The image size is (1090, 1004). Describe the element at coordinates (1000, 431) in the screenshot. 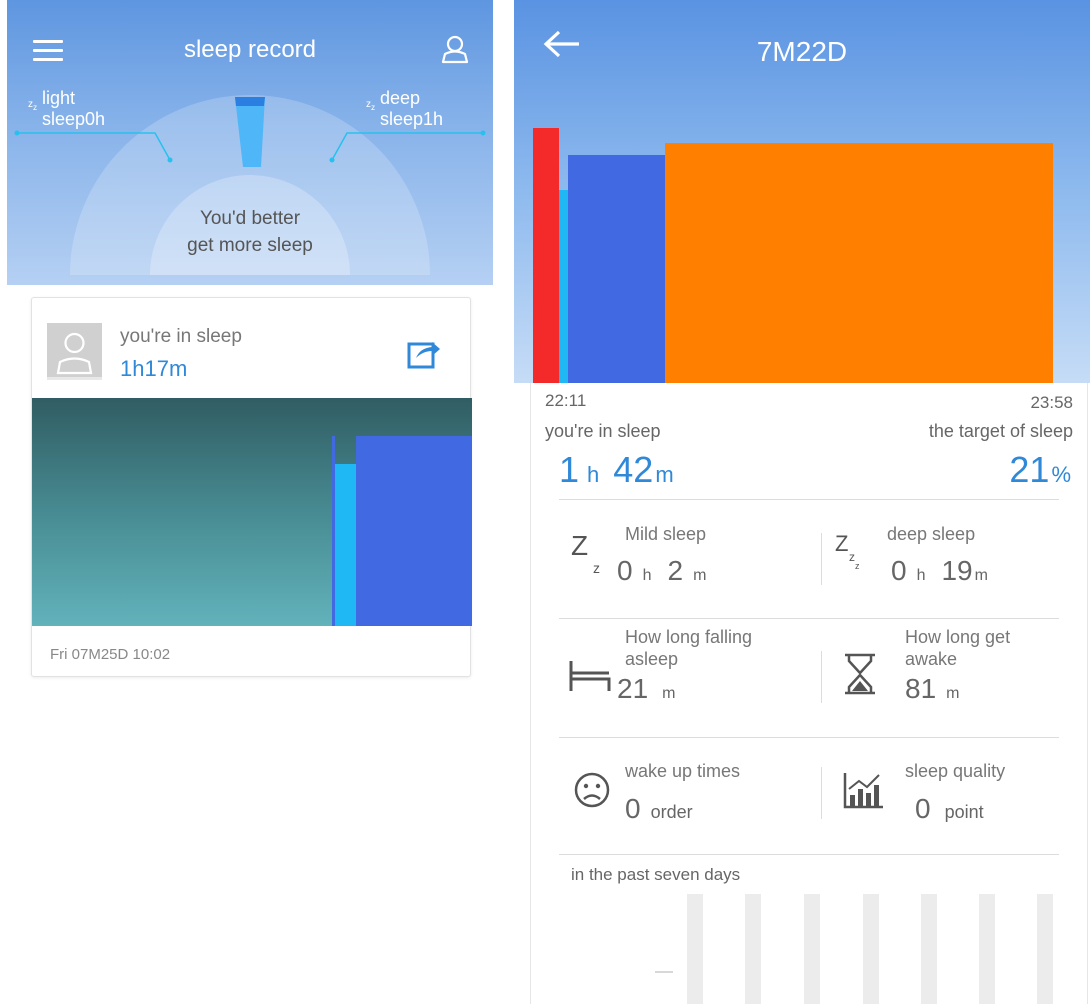

I see `target-label: the target of sleep` at that location.